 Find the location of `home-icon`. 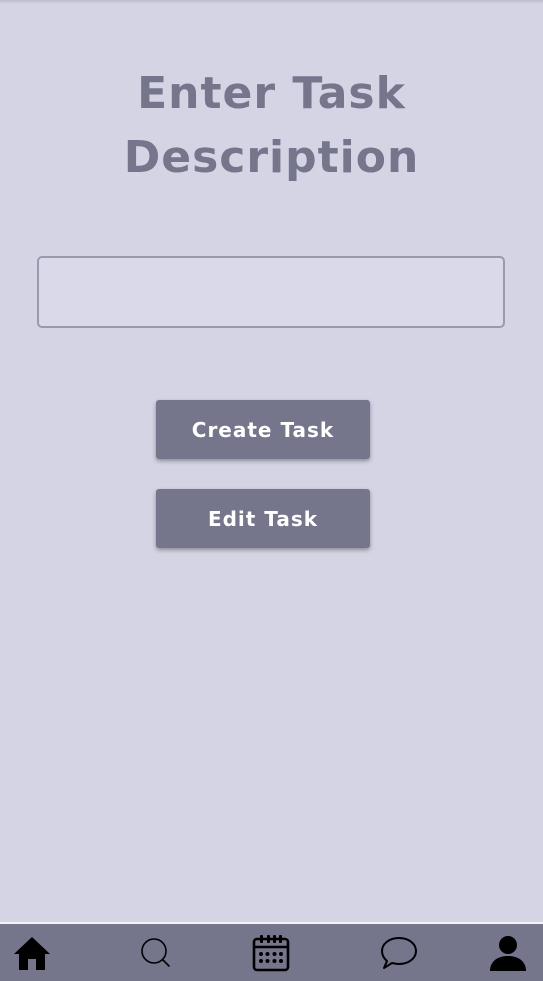

home-icon is located at coordinates (32, 953).